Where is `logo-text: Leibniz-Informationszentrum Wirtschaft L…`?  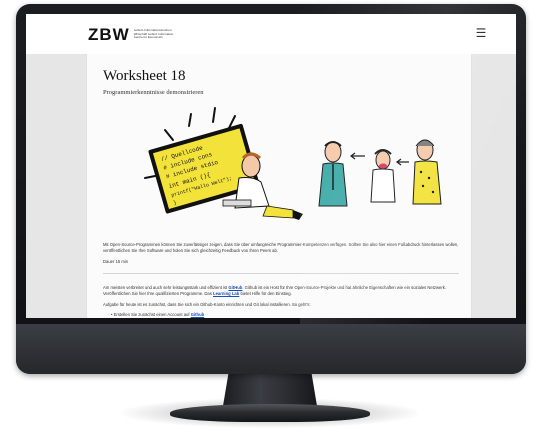 logo-text: Leibniz-Informationszentrum Wirtschaft L… is located at coordinates (153, 34).